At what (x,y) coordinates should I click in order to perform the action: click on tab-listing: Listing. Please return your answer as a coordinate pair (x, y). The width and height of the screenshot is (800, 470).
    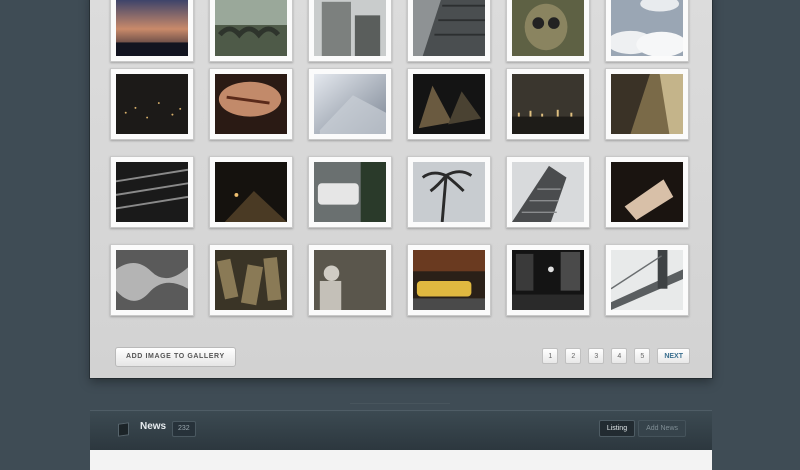
    Looking at the image, I should click on (617, 428).